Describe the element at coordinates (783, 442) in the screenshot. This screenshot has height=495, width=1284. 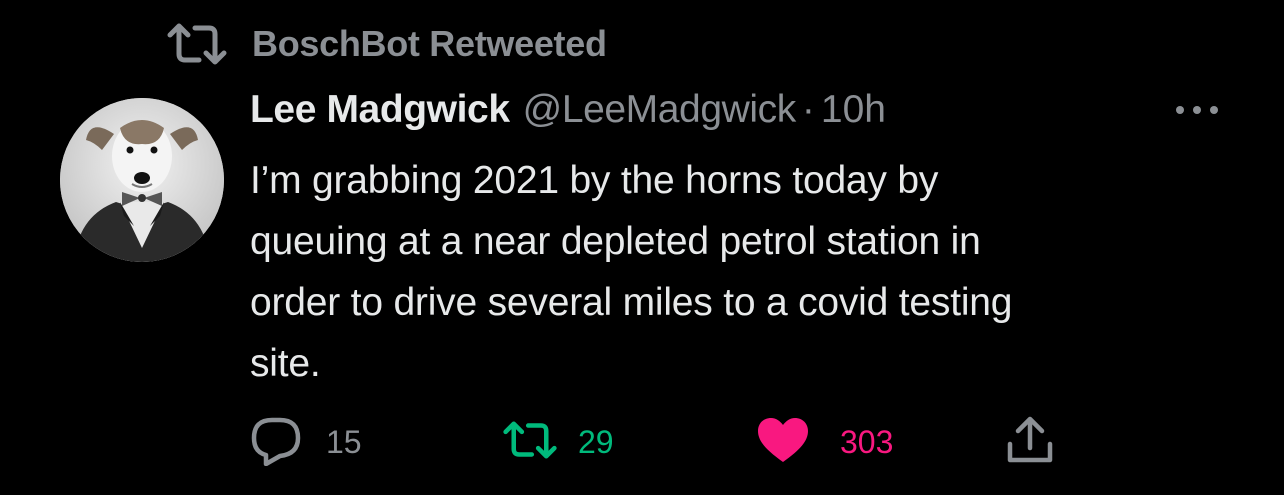
I see `heart-icon` at that location.